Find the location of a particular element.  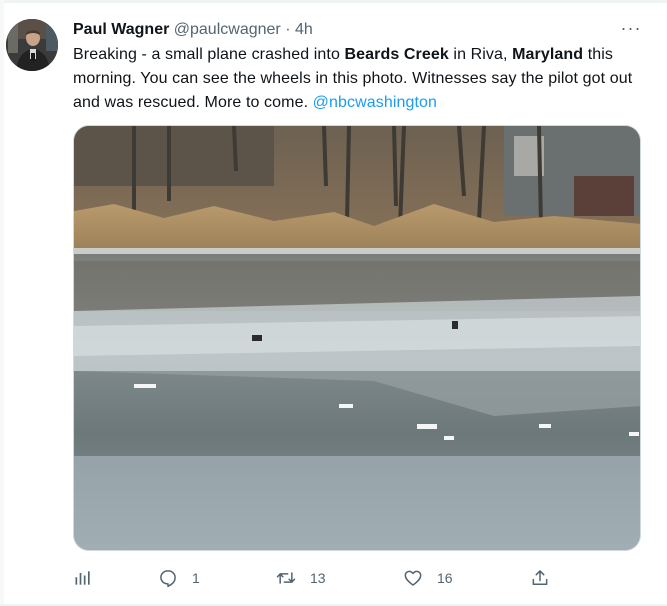

mention-link: @nbcwashington is located at coordinates (375, 102).